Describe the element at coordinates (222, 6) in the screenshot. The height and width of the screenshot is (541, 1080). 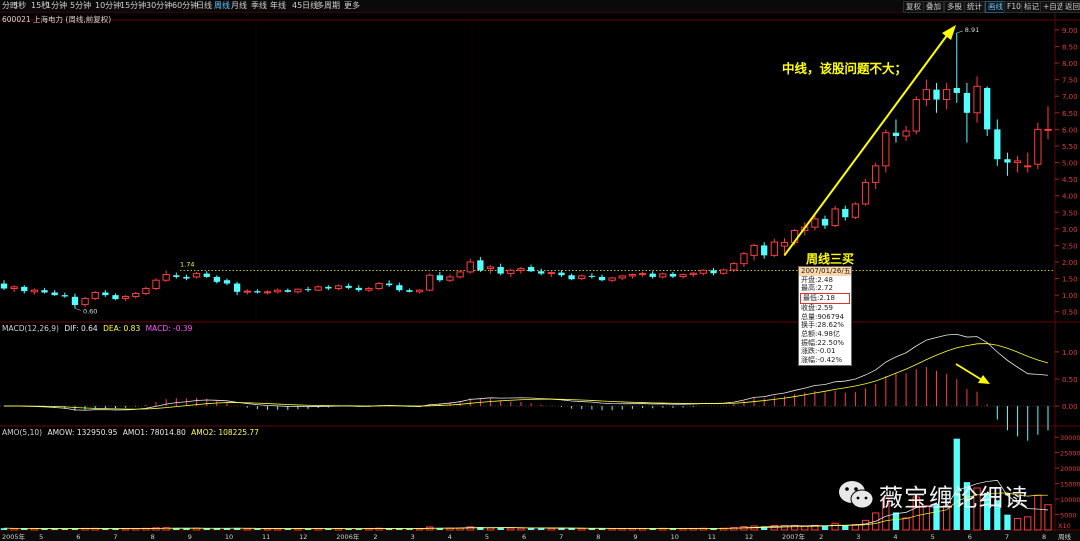
I see `period-tab-10: 周线` at that location.